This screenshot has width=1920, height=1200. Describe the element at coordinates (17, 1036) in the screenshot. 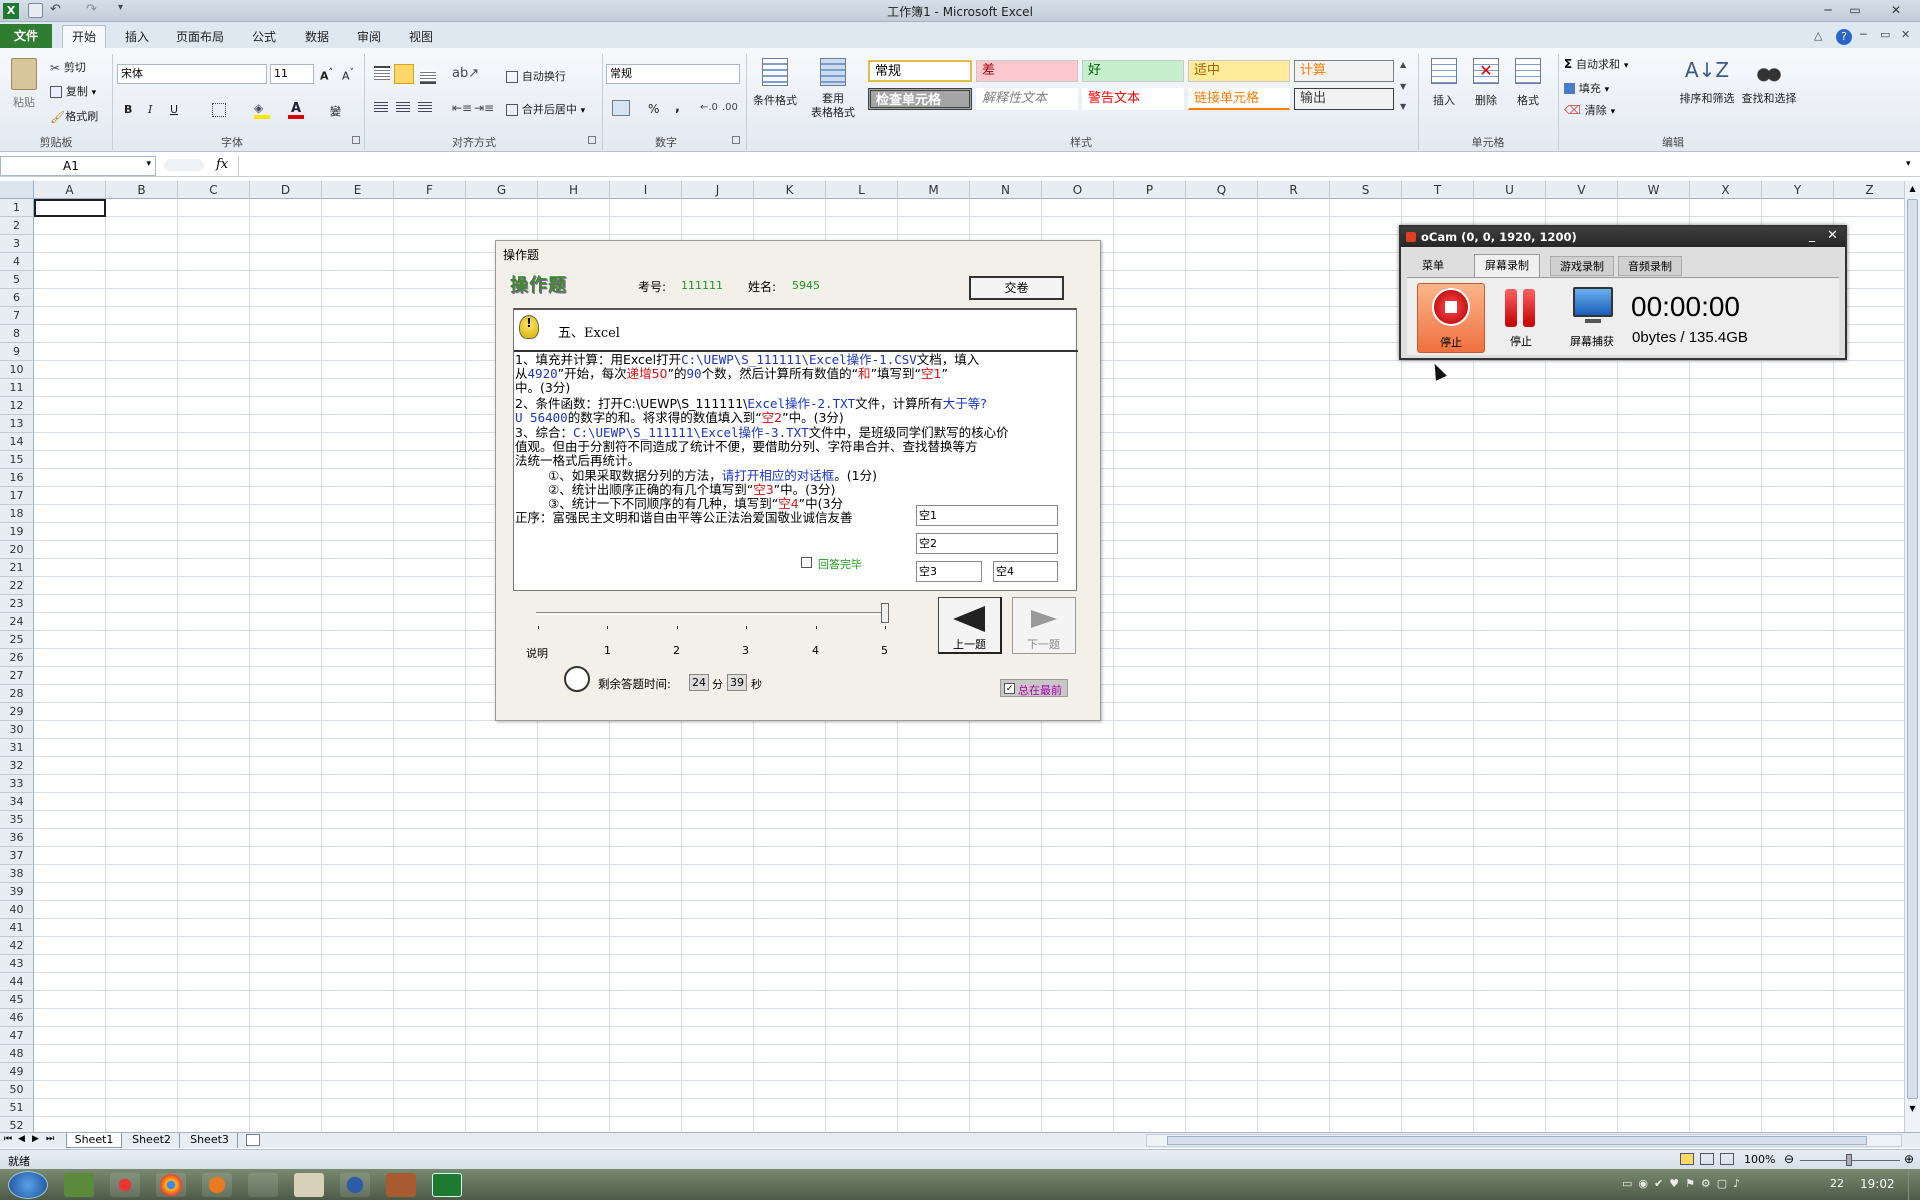

I see `row-header: 47` at that location.